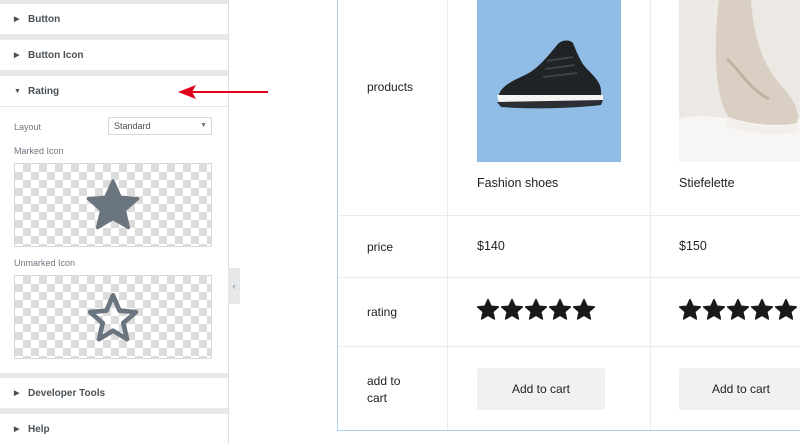  I want to click on row-label-price: price, so click(380, 247).